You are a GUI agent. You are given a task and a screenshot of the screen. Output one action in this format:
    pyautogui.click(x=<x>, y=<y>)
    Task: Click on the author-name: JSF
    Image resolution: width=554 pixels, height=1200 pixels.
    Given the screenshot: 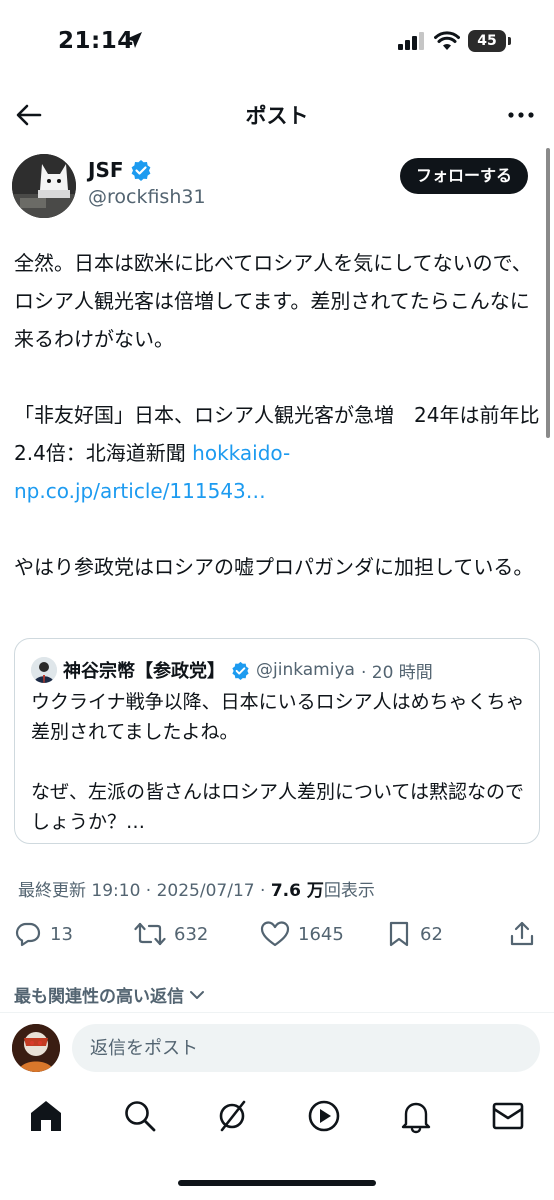 What is the action you would take?
    pyautogui.click(x=106, y=170)
    